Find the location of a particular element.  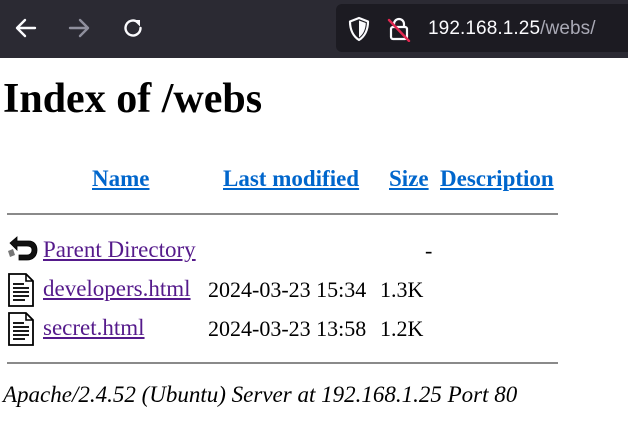

row-size: 1.2K is located at coordinates (402, 328).